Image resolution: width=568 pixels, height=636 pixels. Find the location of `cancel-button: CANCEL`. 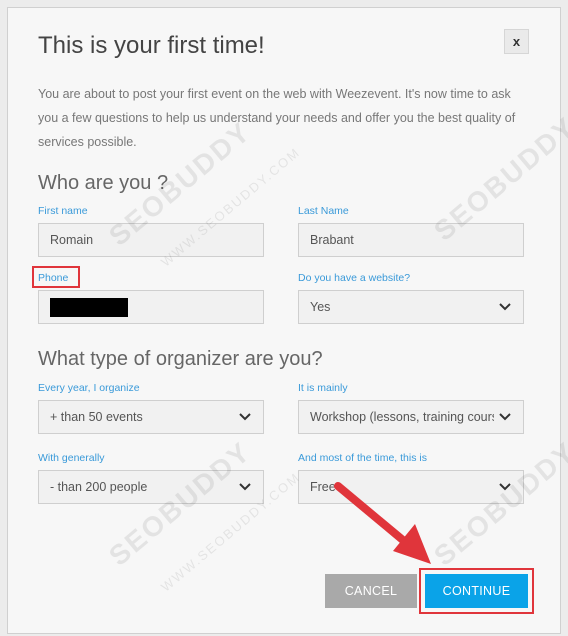

cancel-button: CANCEL is located at coordinates (371, 591).